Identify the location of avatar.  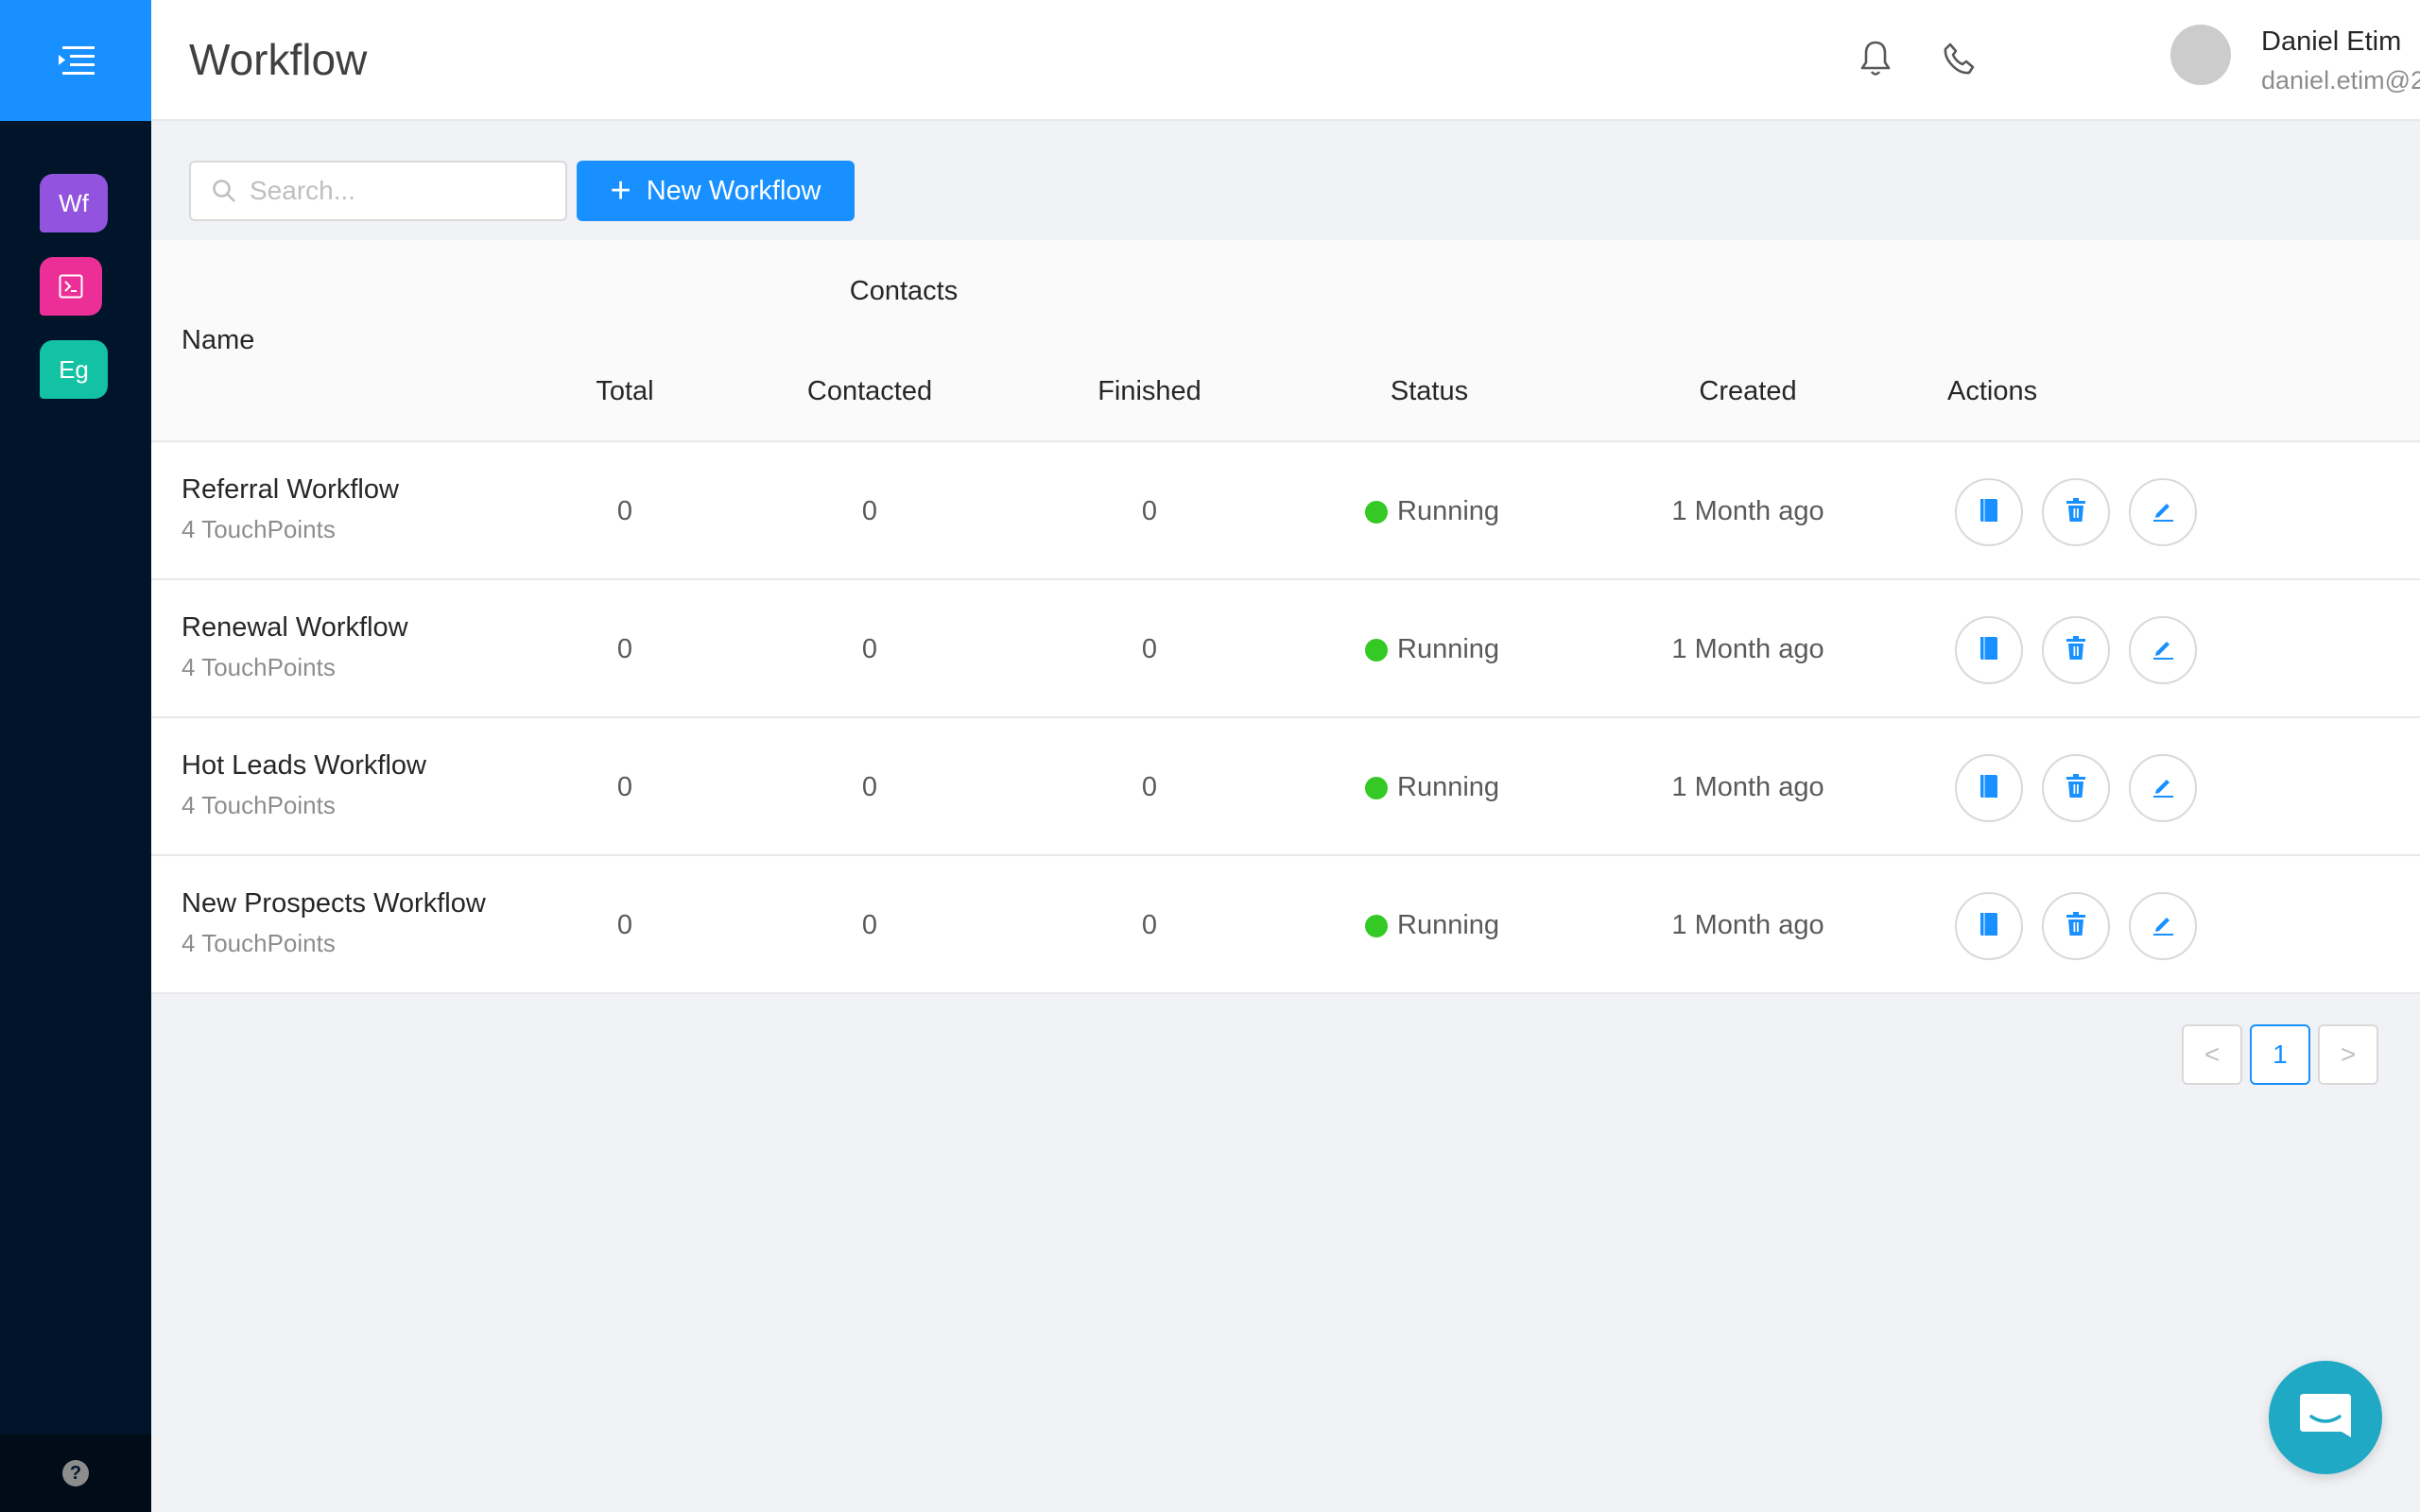
(2200, 55).